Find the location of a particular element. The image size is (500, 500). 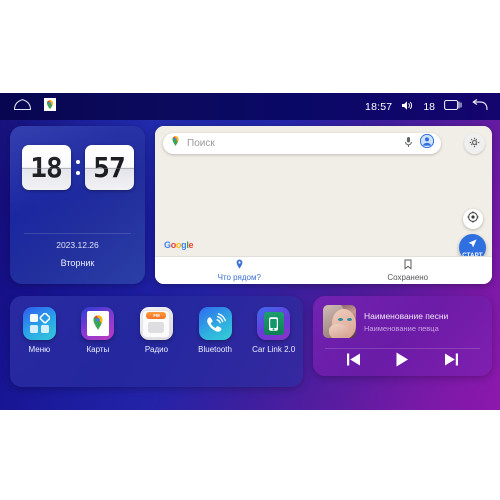

status-bar-right: 18:57 18 is located at coordinates (432, 107).